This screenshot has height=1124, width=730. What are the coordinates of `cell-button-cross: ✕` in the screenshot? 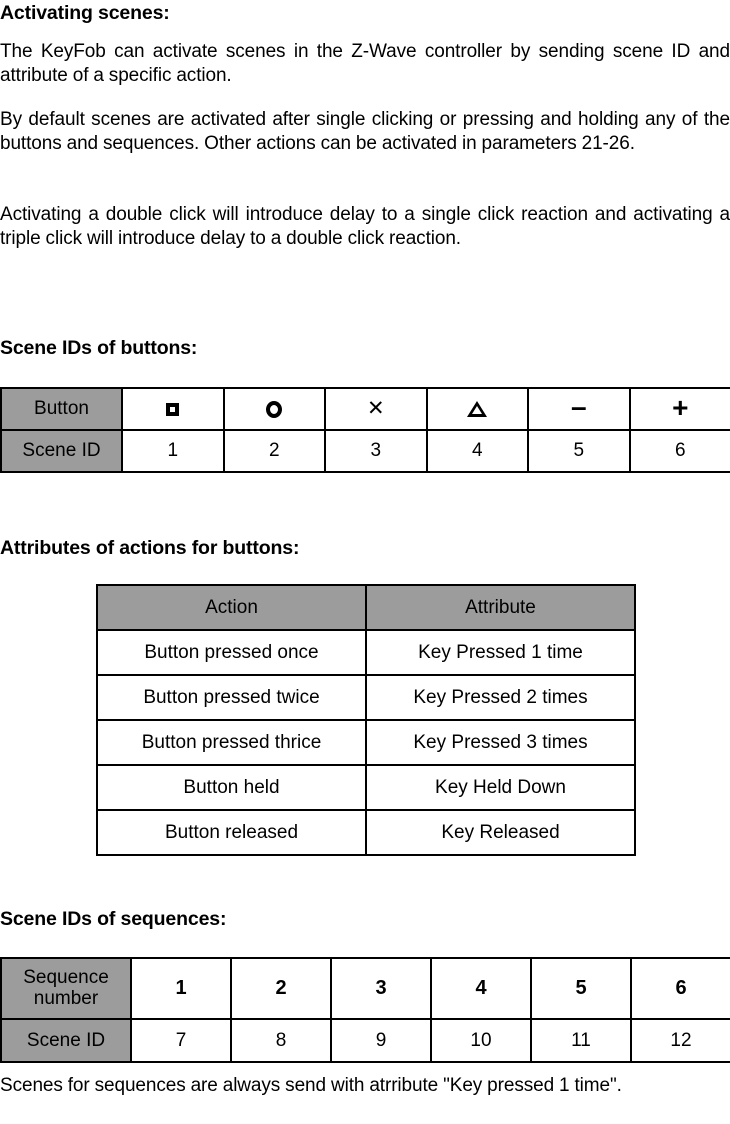 It's located at (376, 409).